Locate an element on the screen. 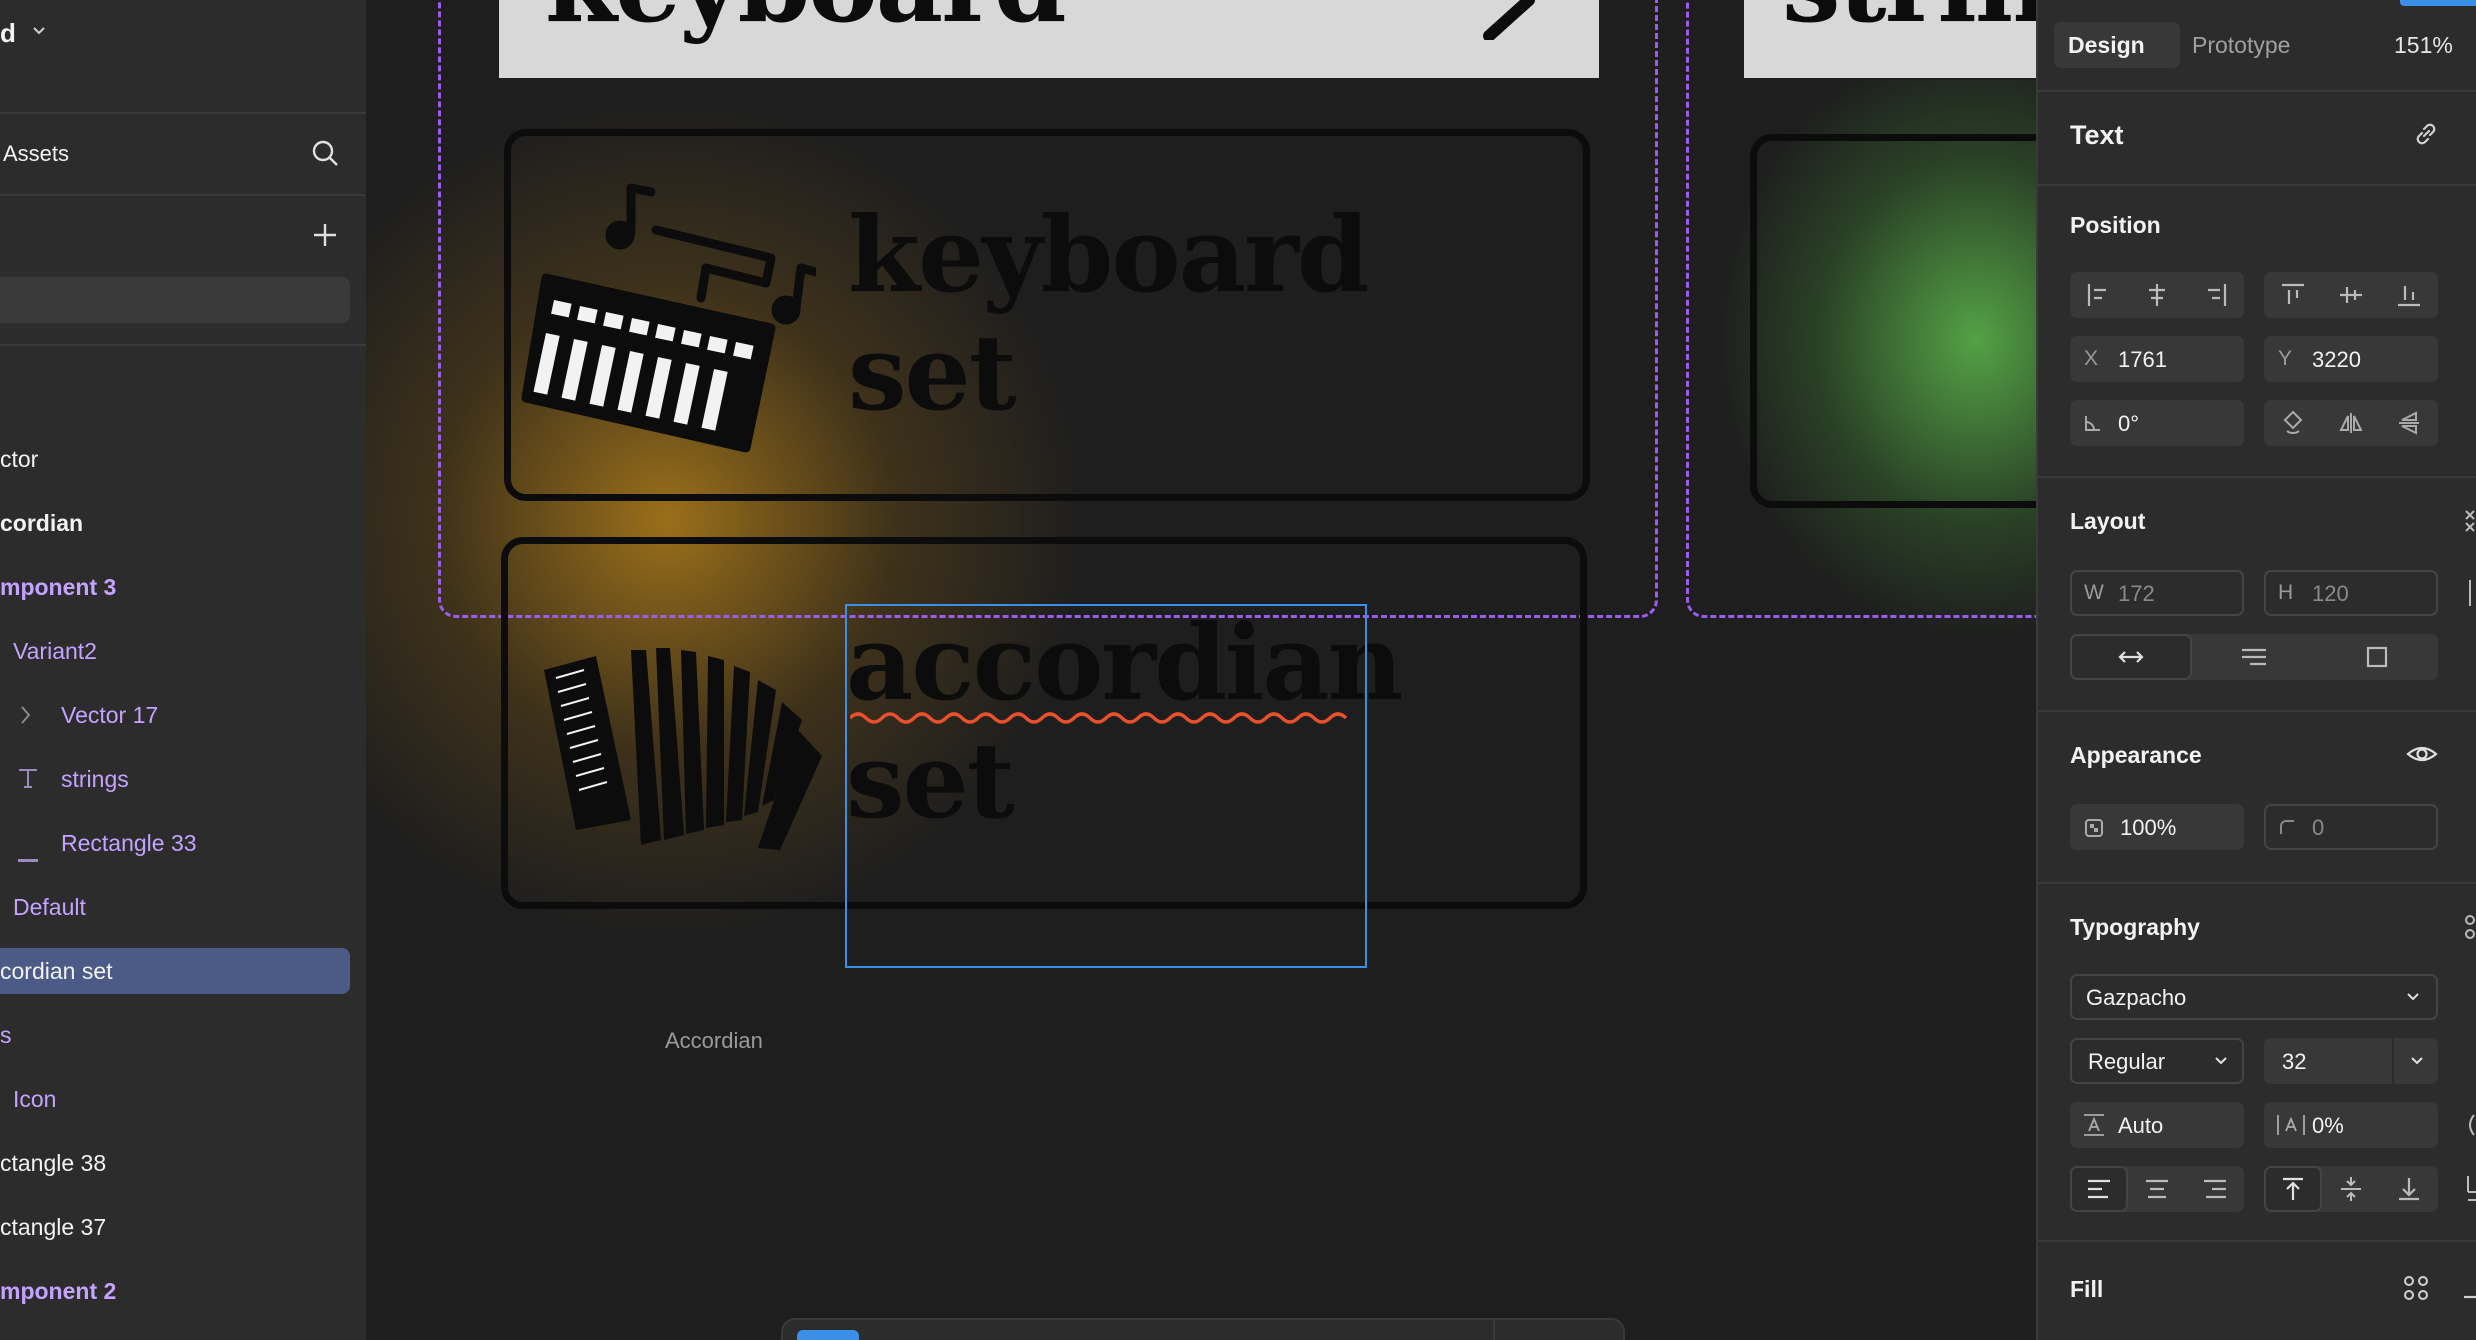  vertical-align-group is located at coordinates (2351, 295).